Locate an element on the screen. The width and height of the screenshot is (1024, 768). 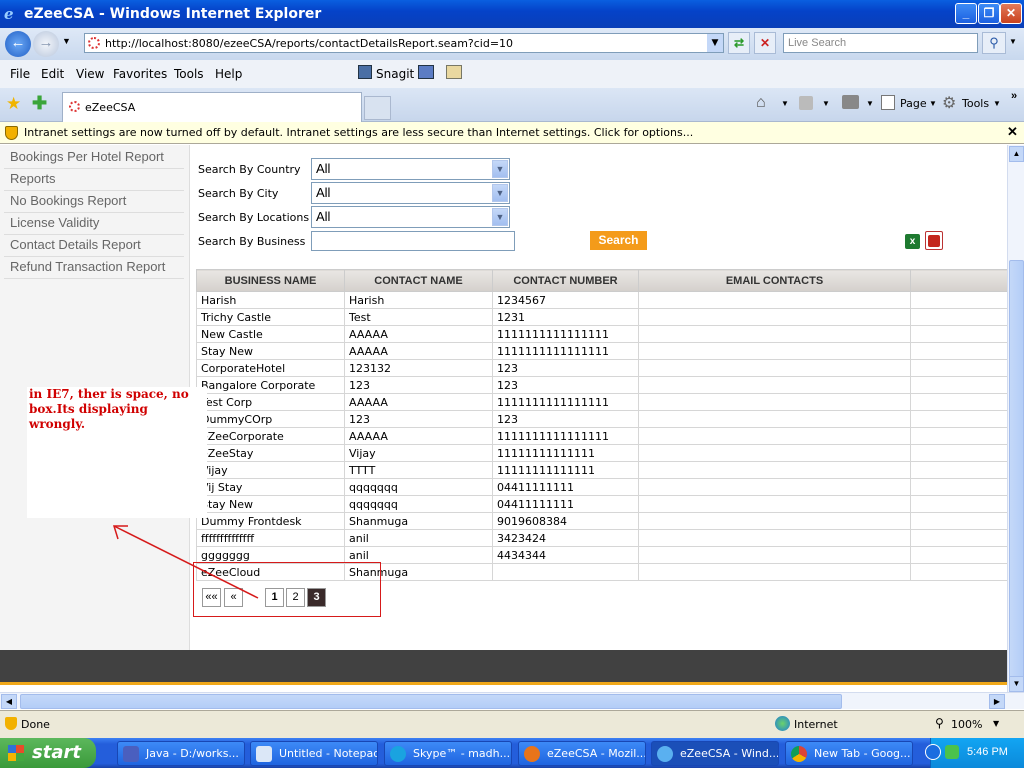
stop-icon: ✕ is located at coordinates (765, 43).